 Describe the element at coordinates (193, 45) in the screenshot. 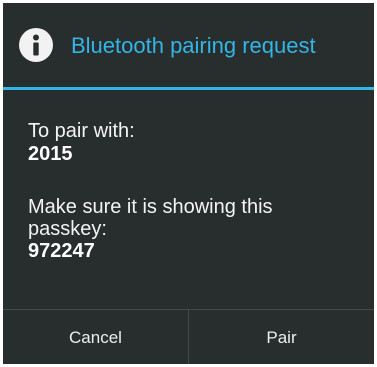

I see `dialog-title: Bluetooth pairing request` at that location.